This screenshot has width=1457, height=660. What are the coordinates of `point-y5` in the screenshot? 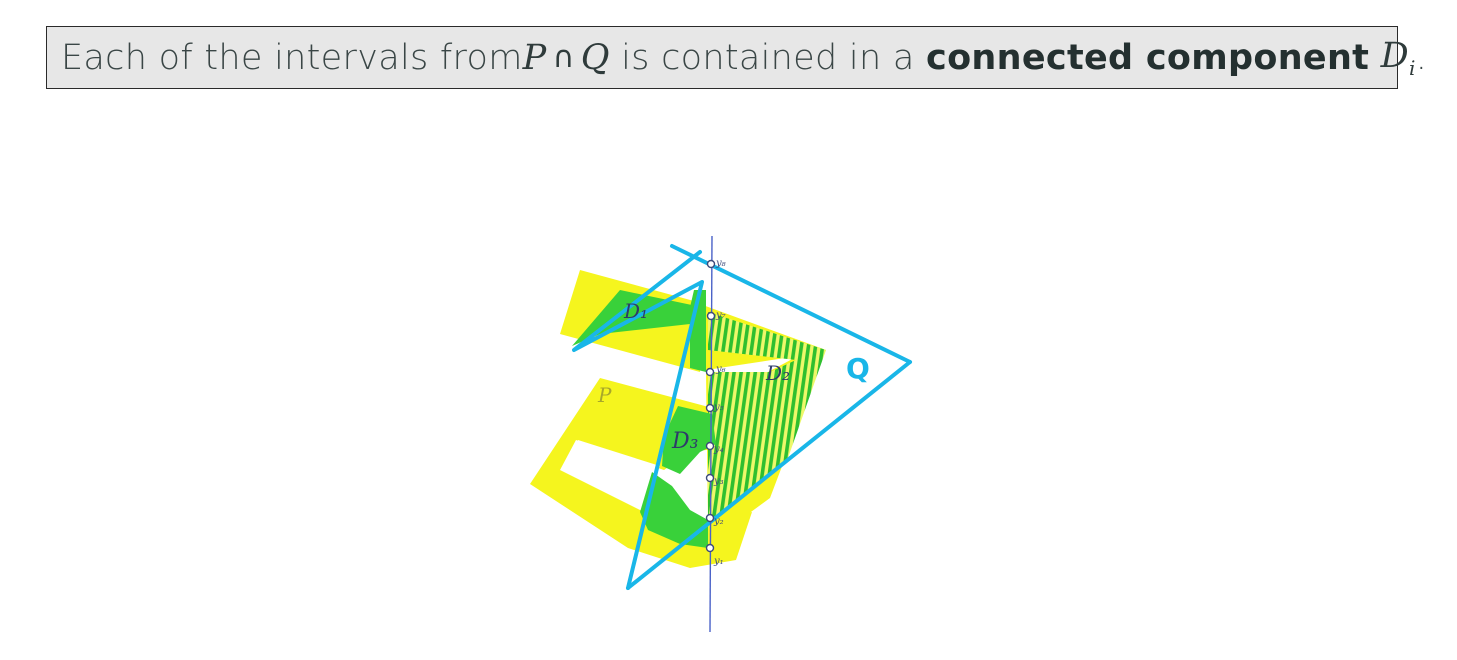 It's located at (710, 408).